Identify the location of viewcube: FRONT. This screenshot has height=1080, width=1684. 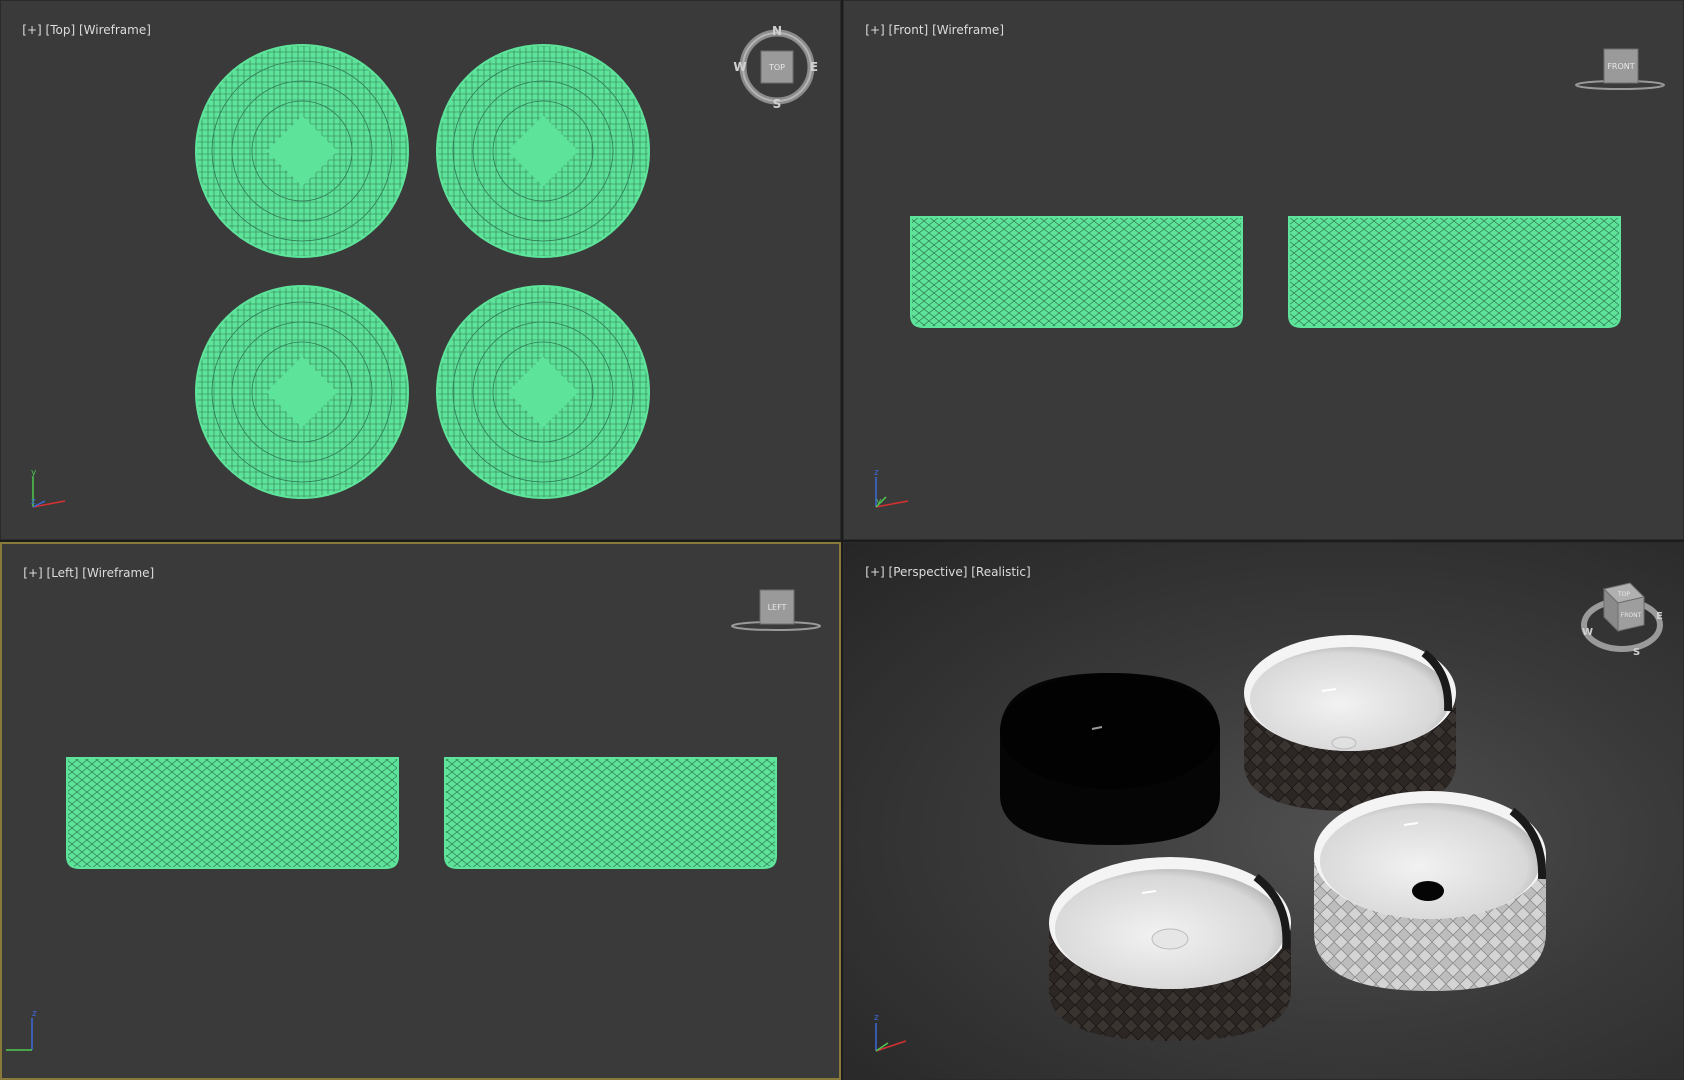
(1620, 69).